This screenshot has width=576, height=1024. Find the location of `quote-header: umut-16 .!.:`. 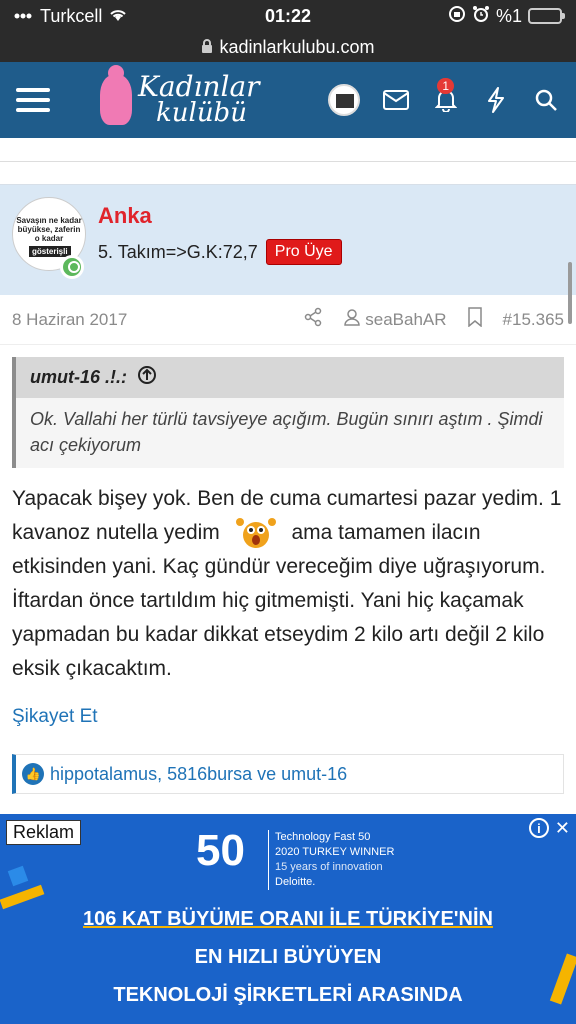

quote-header: umut-16 .!.: is located at coordinates (290, 377).